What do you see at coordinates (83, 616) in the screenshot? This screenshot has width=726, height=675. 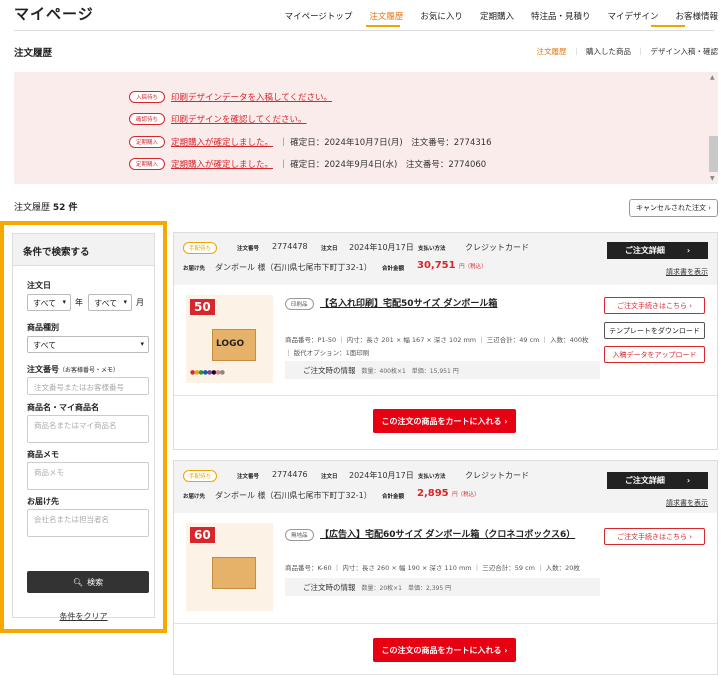 I see `clear-conditions-link: 条件をクリア` at bounding box center [83, 616].